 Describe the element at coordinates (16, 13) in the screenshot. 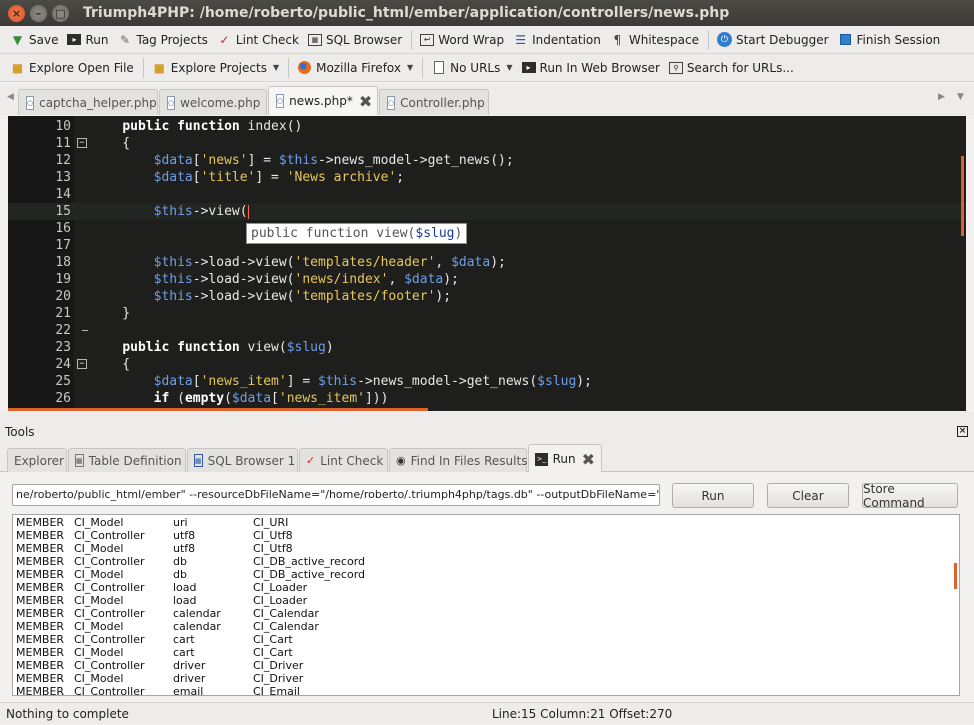

I see `window-close-button: ×` at that location.